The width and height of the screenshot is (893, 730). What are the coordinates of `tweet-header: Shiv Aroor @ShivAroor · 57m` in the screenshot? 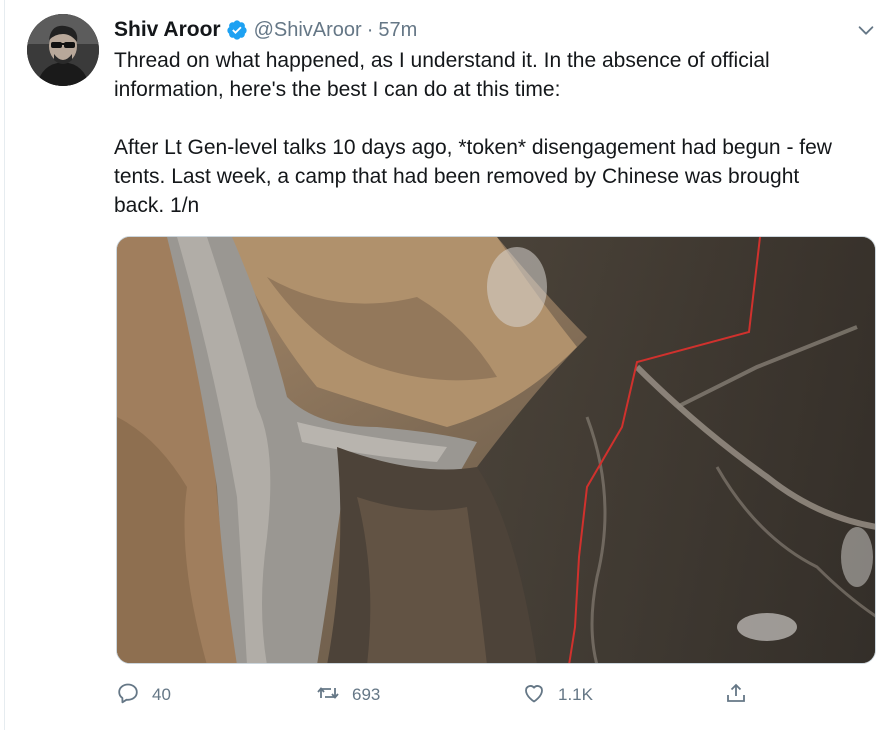 It's located at (265, 30).